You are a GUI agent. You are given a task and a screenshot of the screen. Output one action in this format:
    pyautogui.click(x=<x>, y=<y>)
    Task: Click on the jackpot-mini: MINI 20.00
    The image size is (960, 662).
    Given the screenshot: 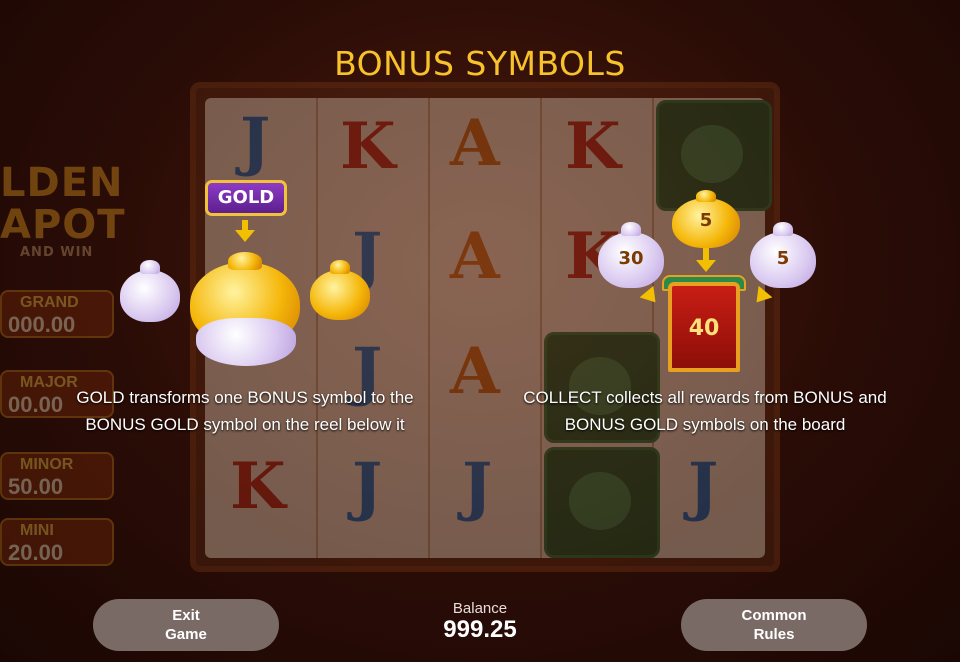 What is the action you would take?
    pyautogui.click(x=57, y=542)
    